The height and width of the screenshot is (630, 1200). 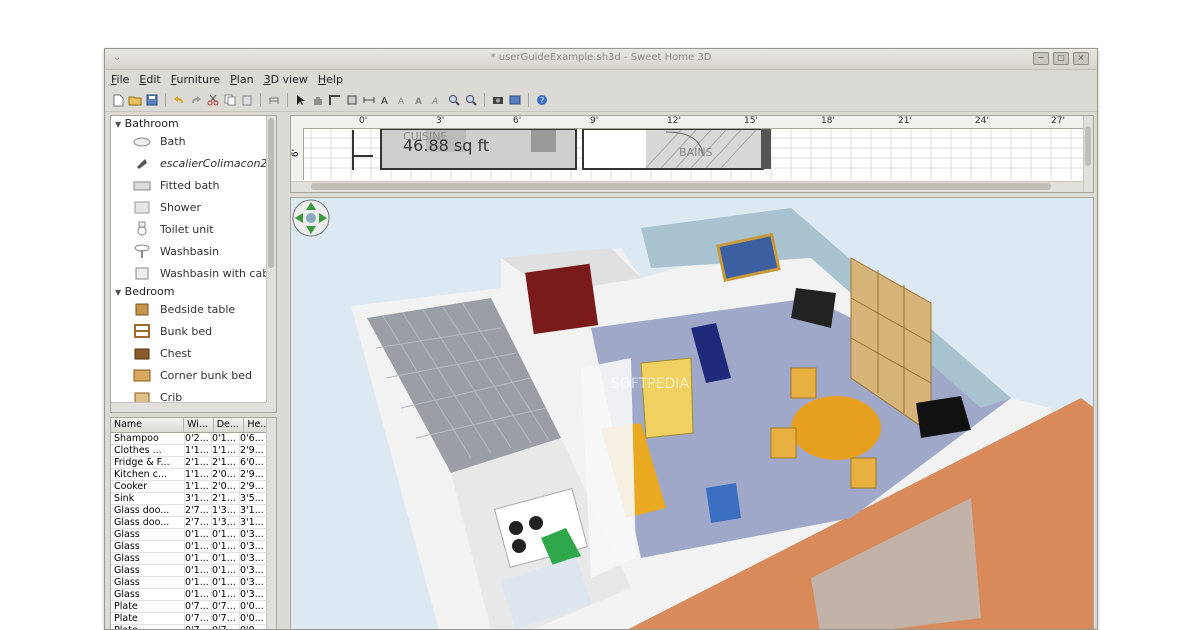 What do you see at coordinates (230, 100) in the screenshot?
I see `copy-icon` at bounding box center [230, 100].